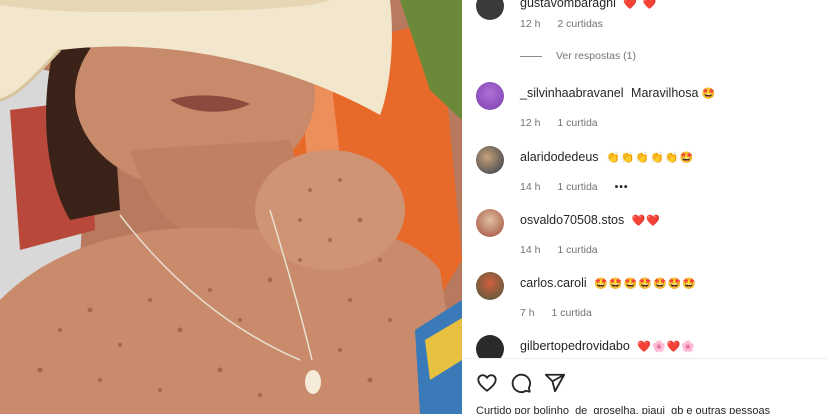 The width and height of the screenshot is (828, 414). Describe the element at coordinates (648, 237) in the screenshot. I see `comment-item: osvaldo70508.stos ❤️❤️ 14 h 1 curtida` at that location.